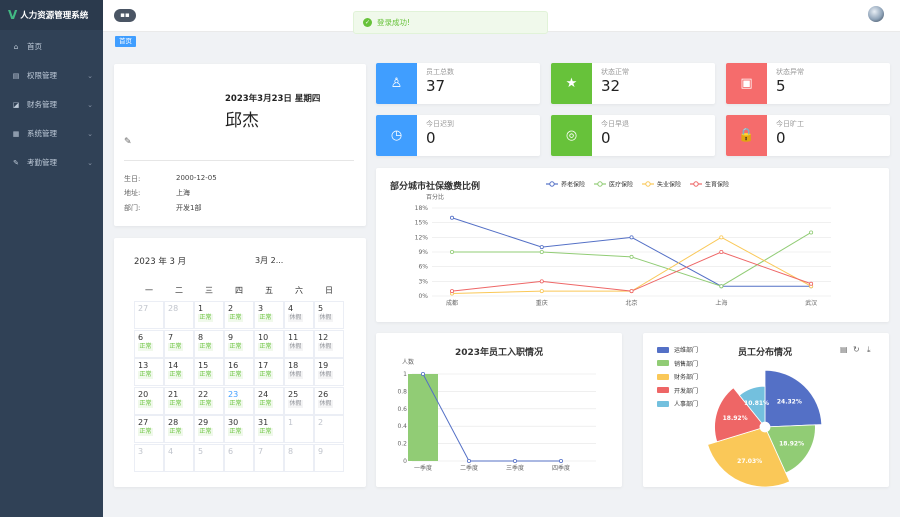  What do you see at coordinates (239, 315) in the screenshot?
I see `calendar-day: 2 正常` at bounding box center [239, 315].